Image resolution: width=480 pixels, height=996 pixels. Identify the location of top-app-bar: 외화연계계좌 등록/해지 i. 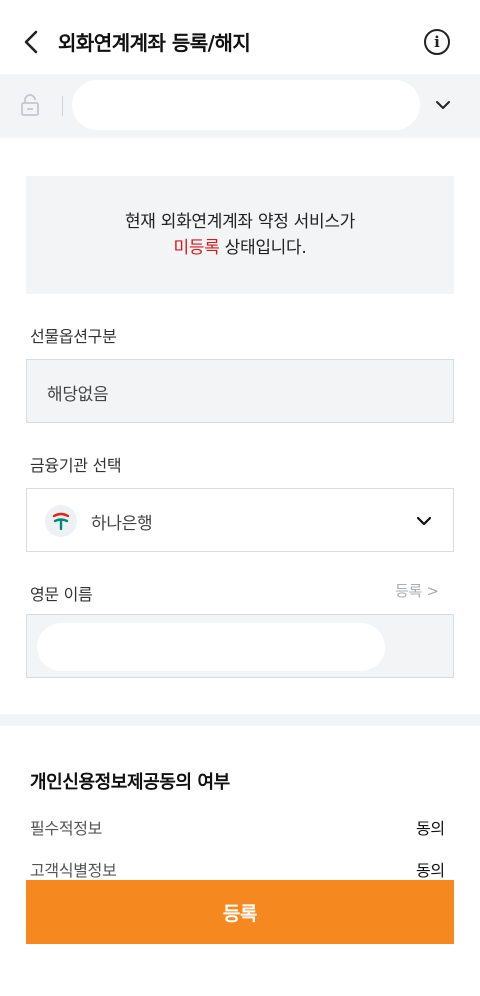
(240, 37).